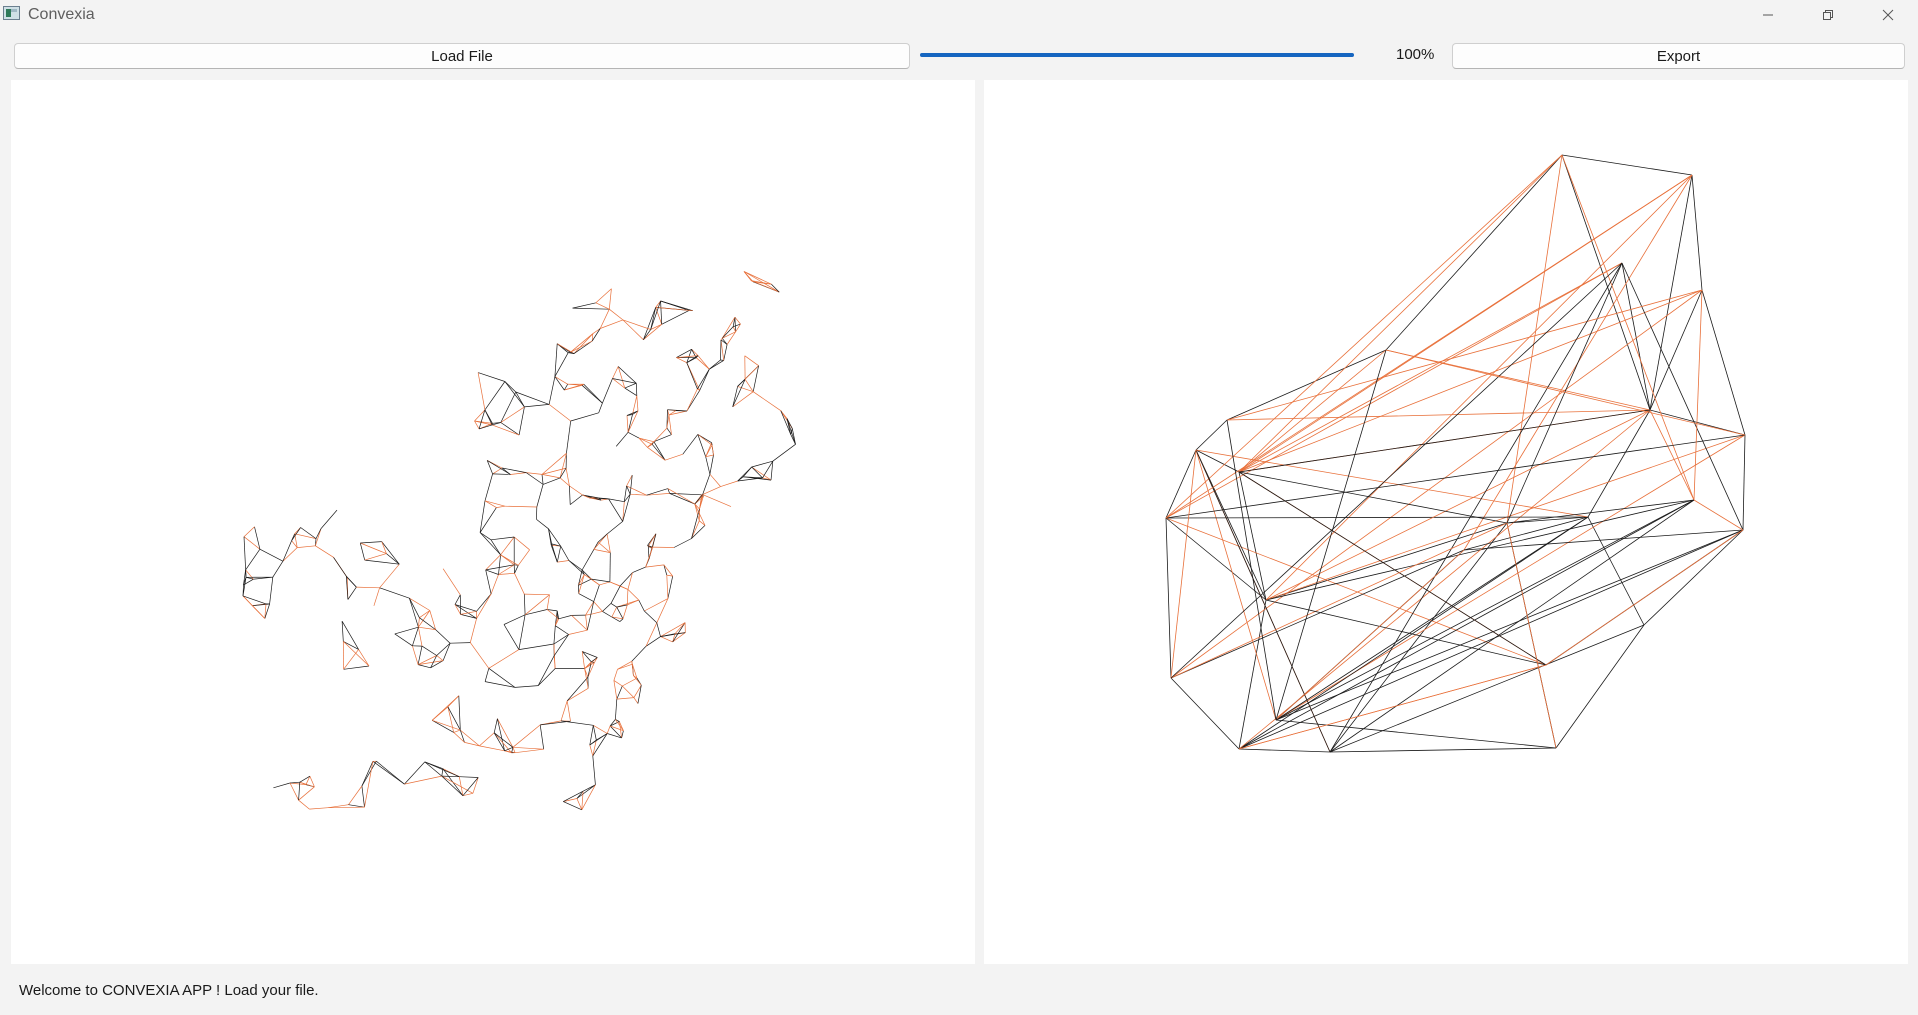 The height and width of the screenshot is (1015, 1918). Describe the element at coordinates (959, 15) in the screenshot. I see `title-bar: Convexia` at that location.